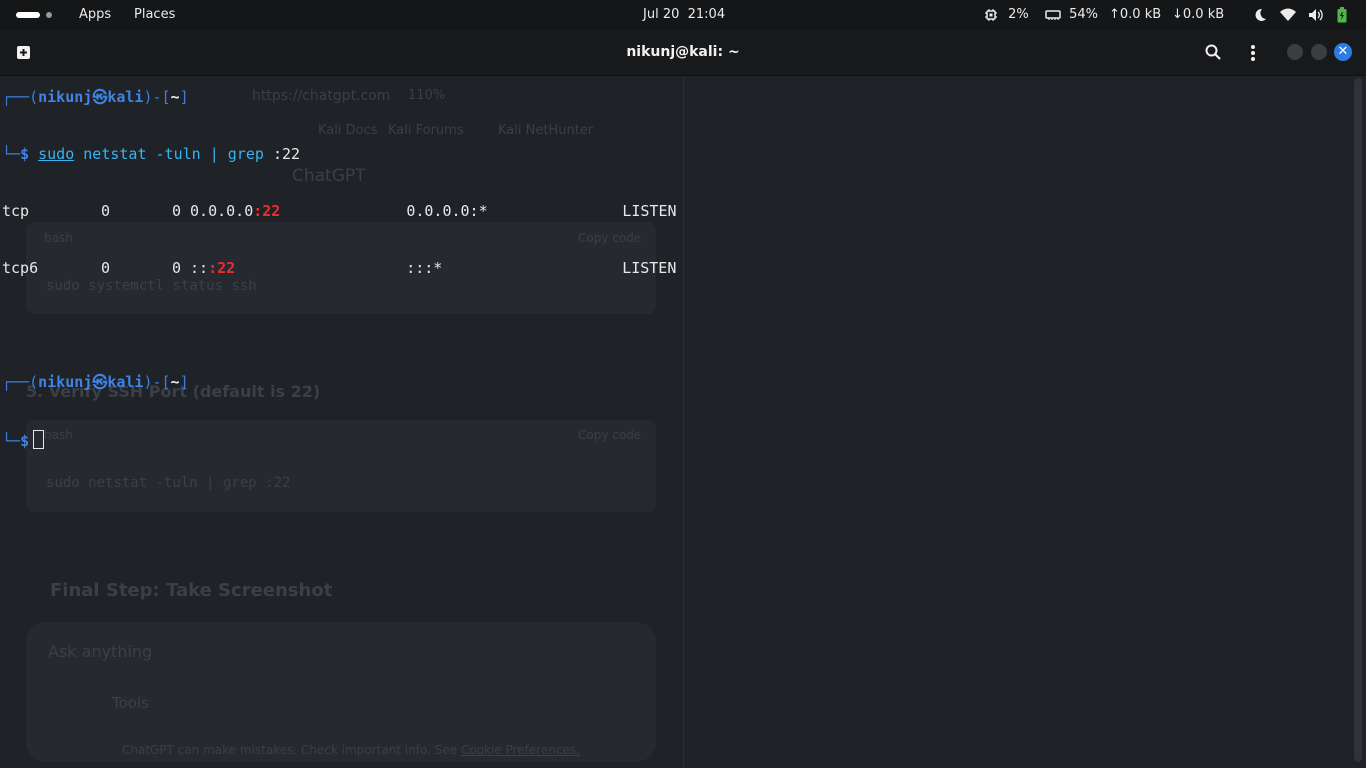  Describe the element at coordinates (65, 97) in the screenshot. I see `prompt-user: nikunj` at that location.